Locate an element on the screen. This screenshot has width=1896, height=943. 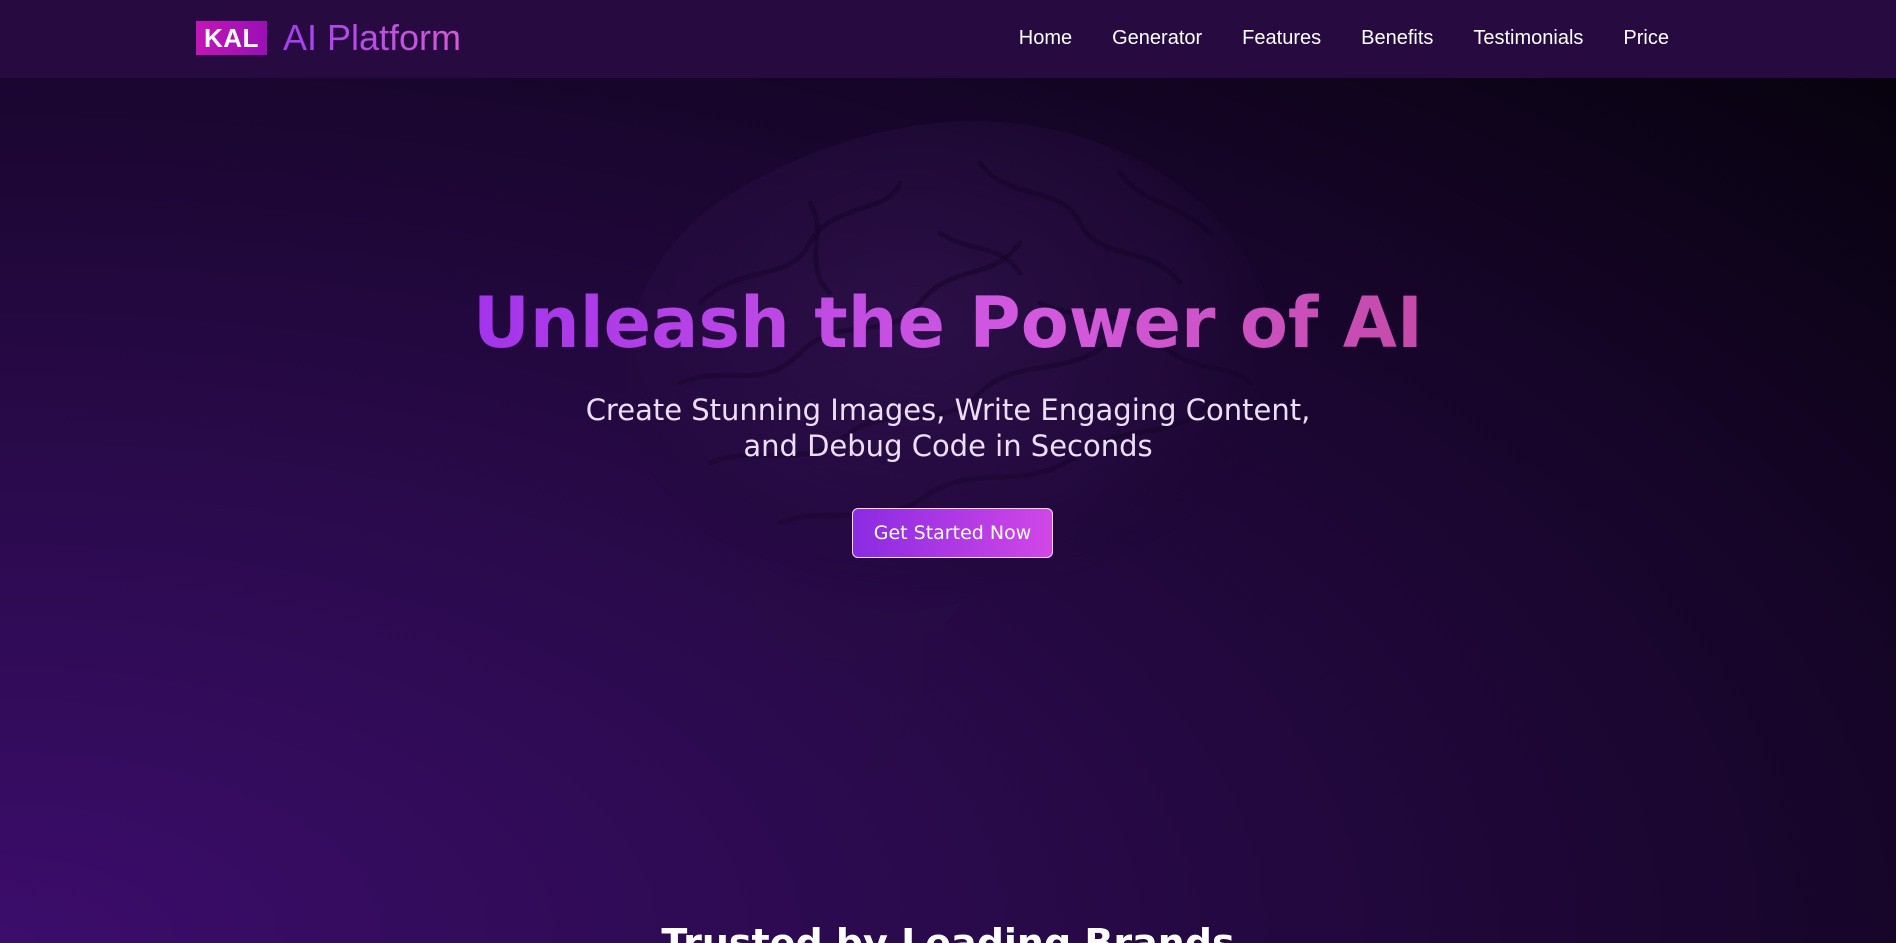
brand-logo: KAL AI Platform is located at coordinates (328, 38).